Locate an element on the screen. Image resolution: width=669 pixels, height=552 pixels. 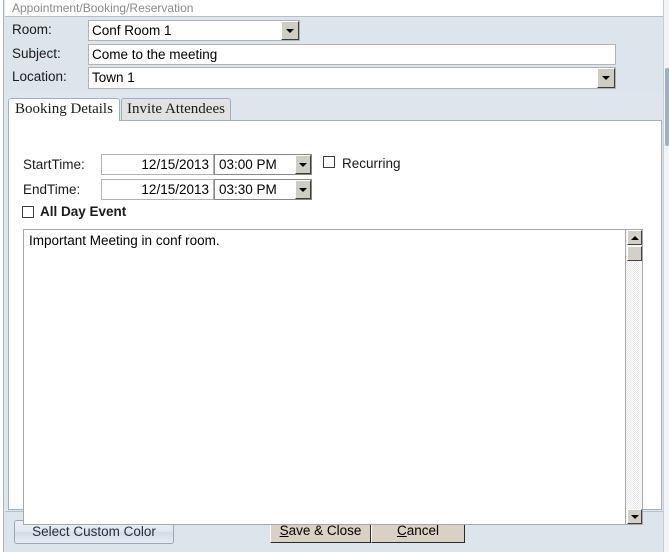
notes-text: Important Meeting in conf room. is located at coordinates (124, 240).